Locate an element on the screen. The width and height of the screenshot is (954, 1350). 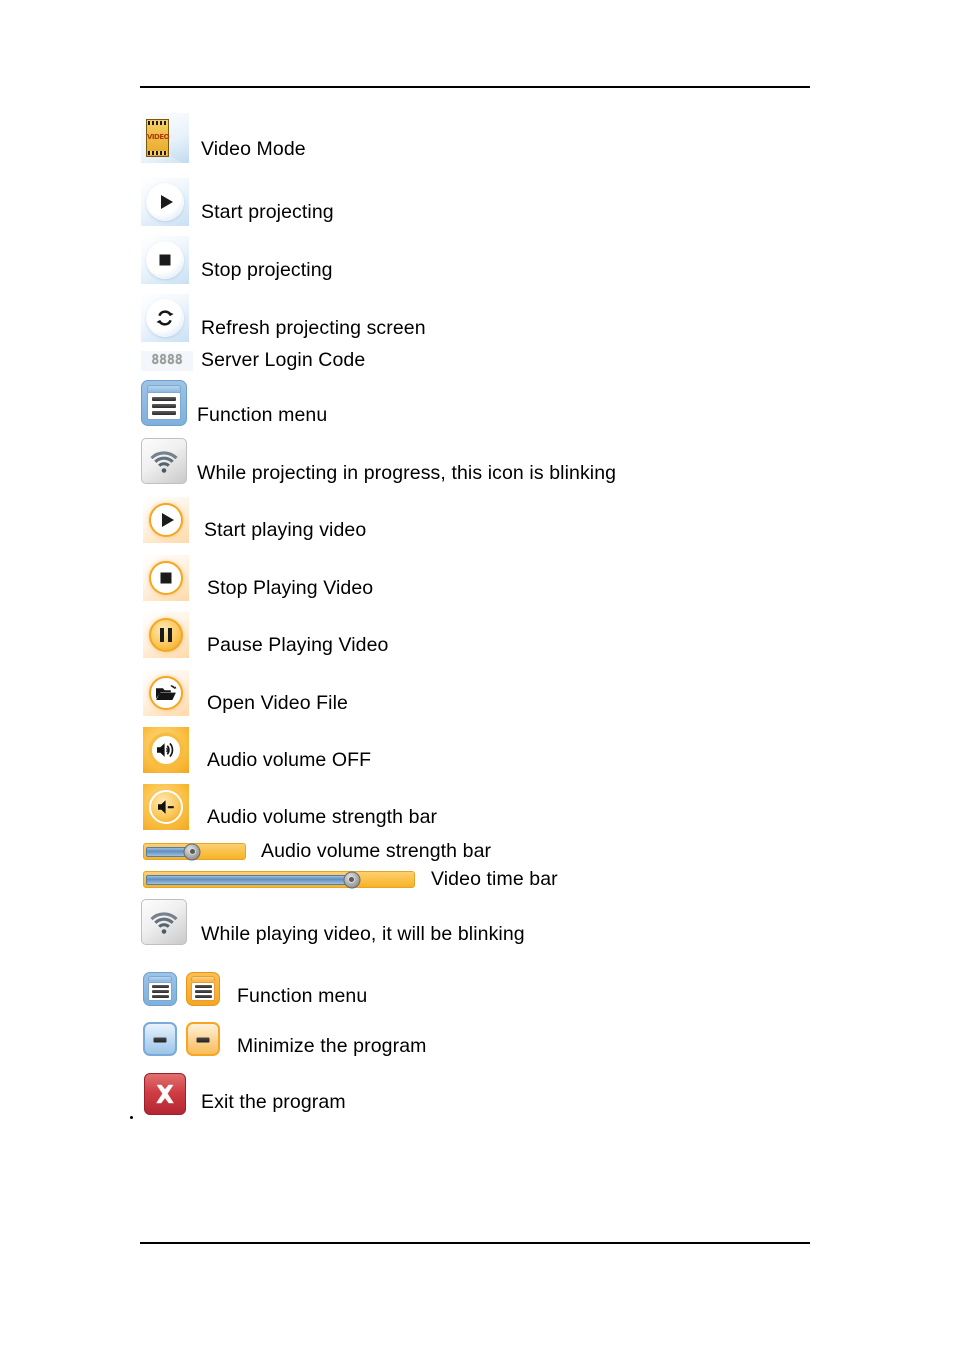
legend-row-minimize-program: Minimize the program is located at coordinates (284, 1038).